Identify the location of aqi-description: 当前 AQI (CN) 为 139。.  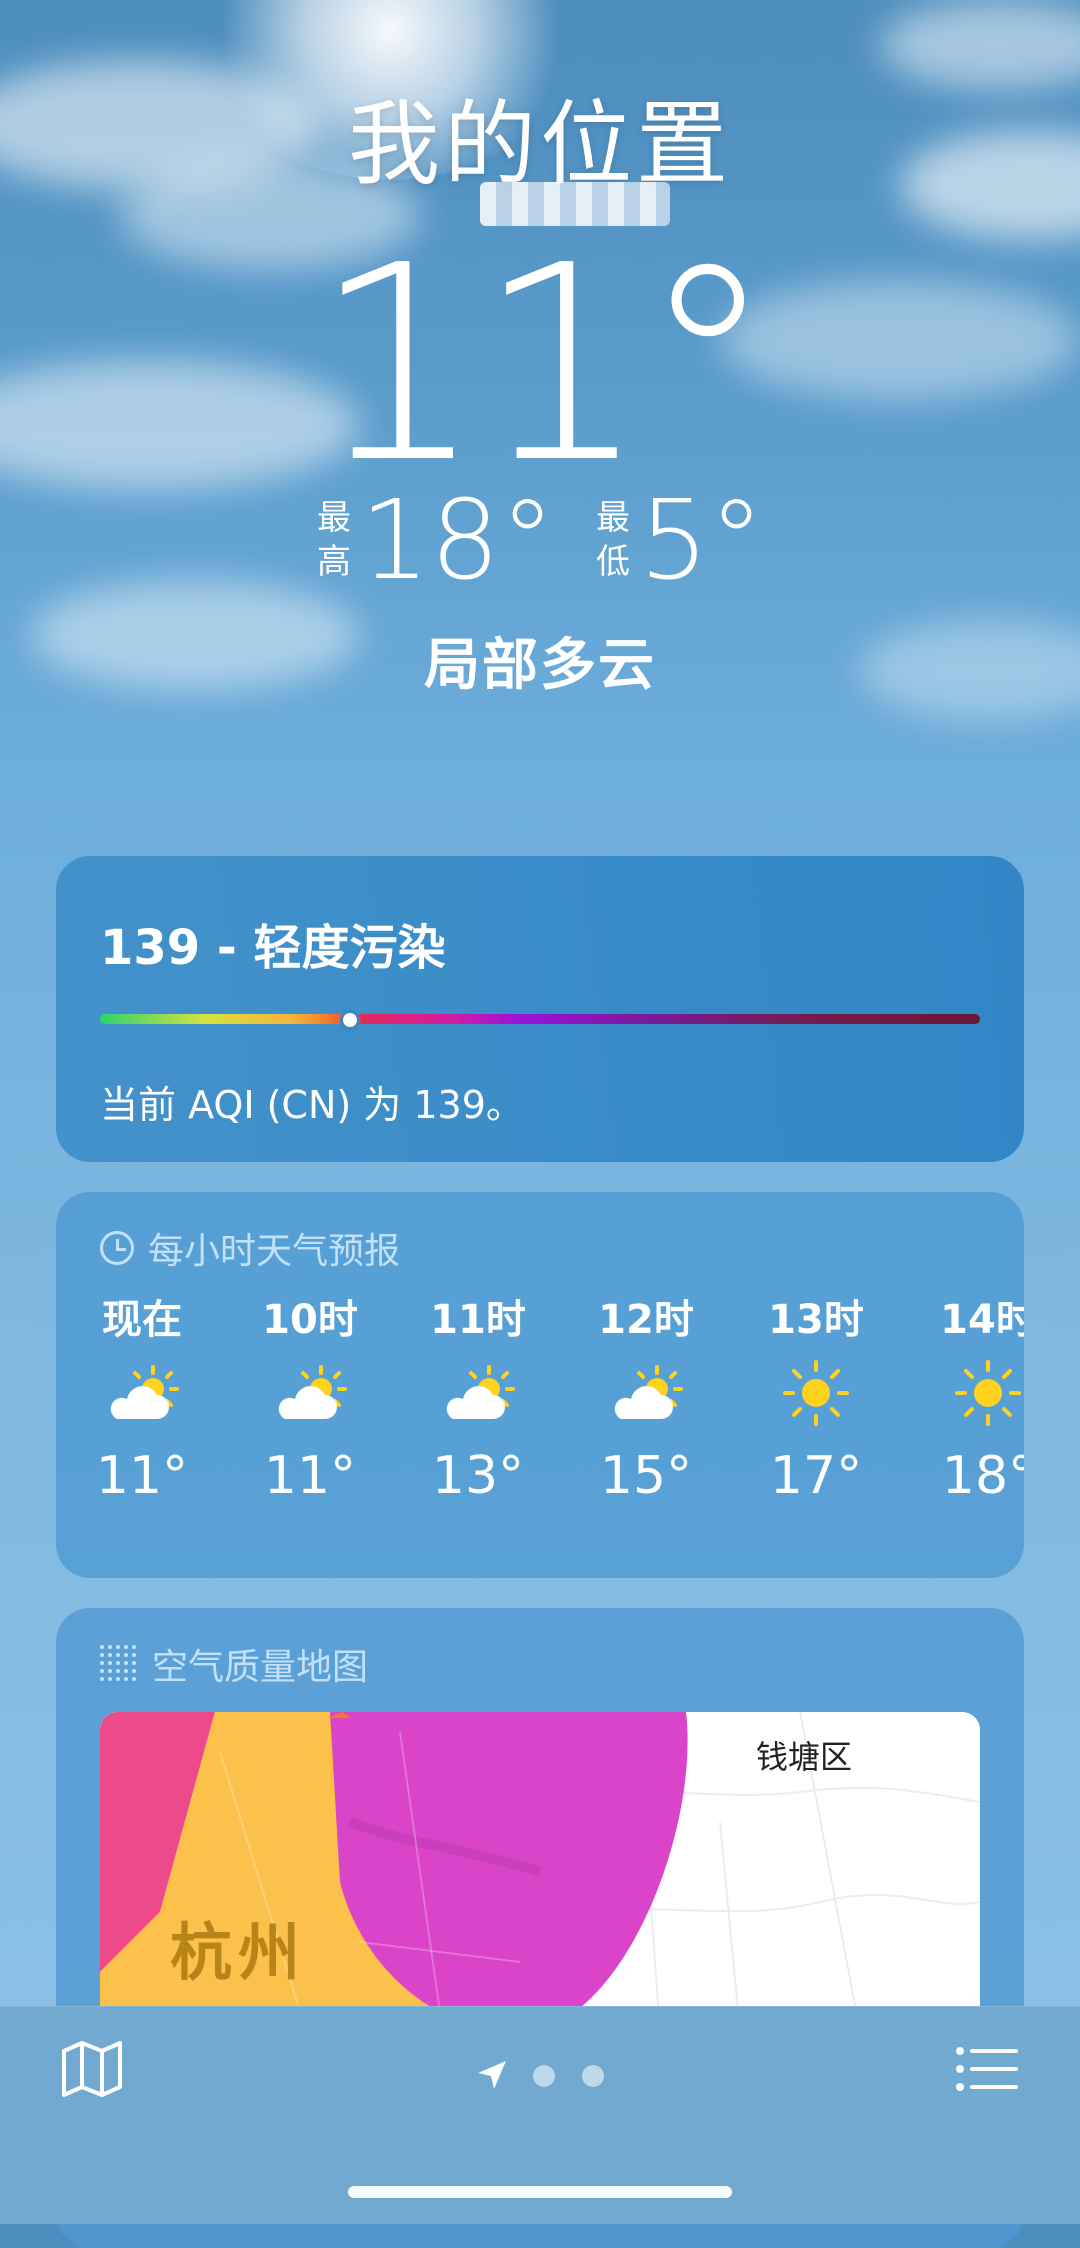
(312, 1105).